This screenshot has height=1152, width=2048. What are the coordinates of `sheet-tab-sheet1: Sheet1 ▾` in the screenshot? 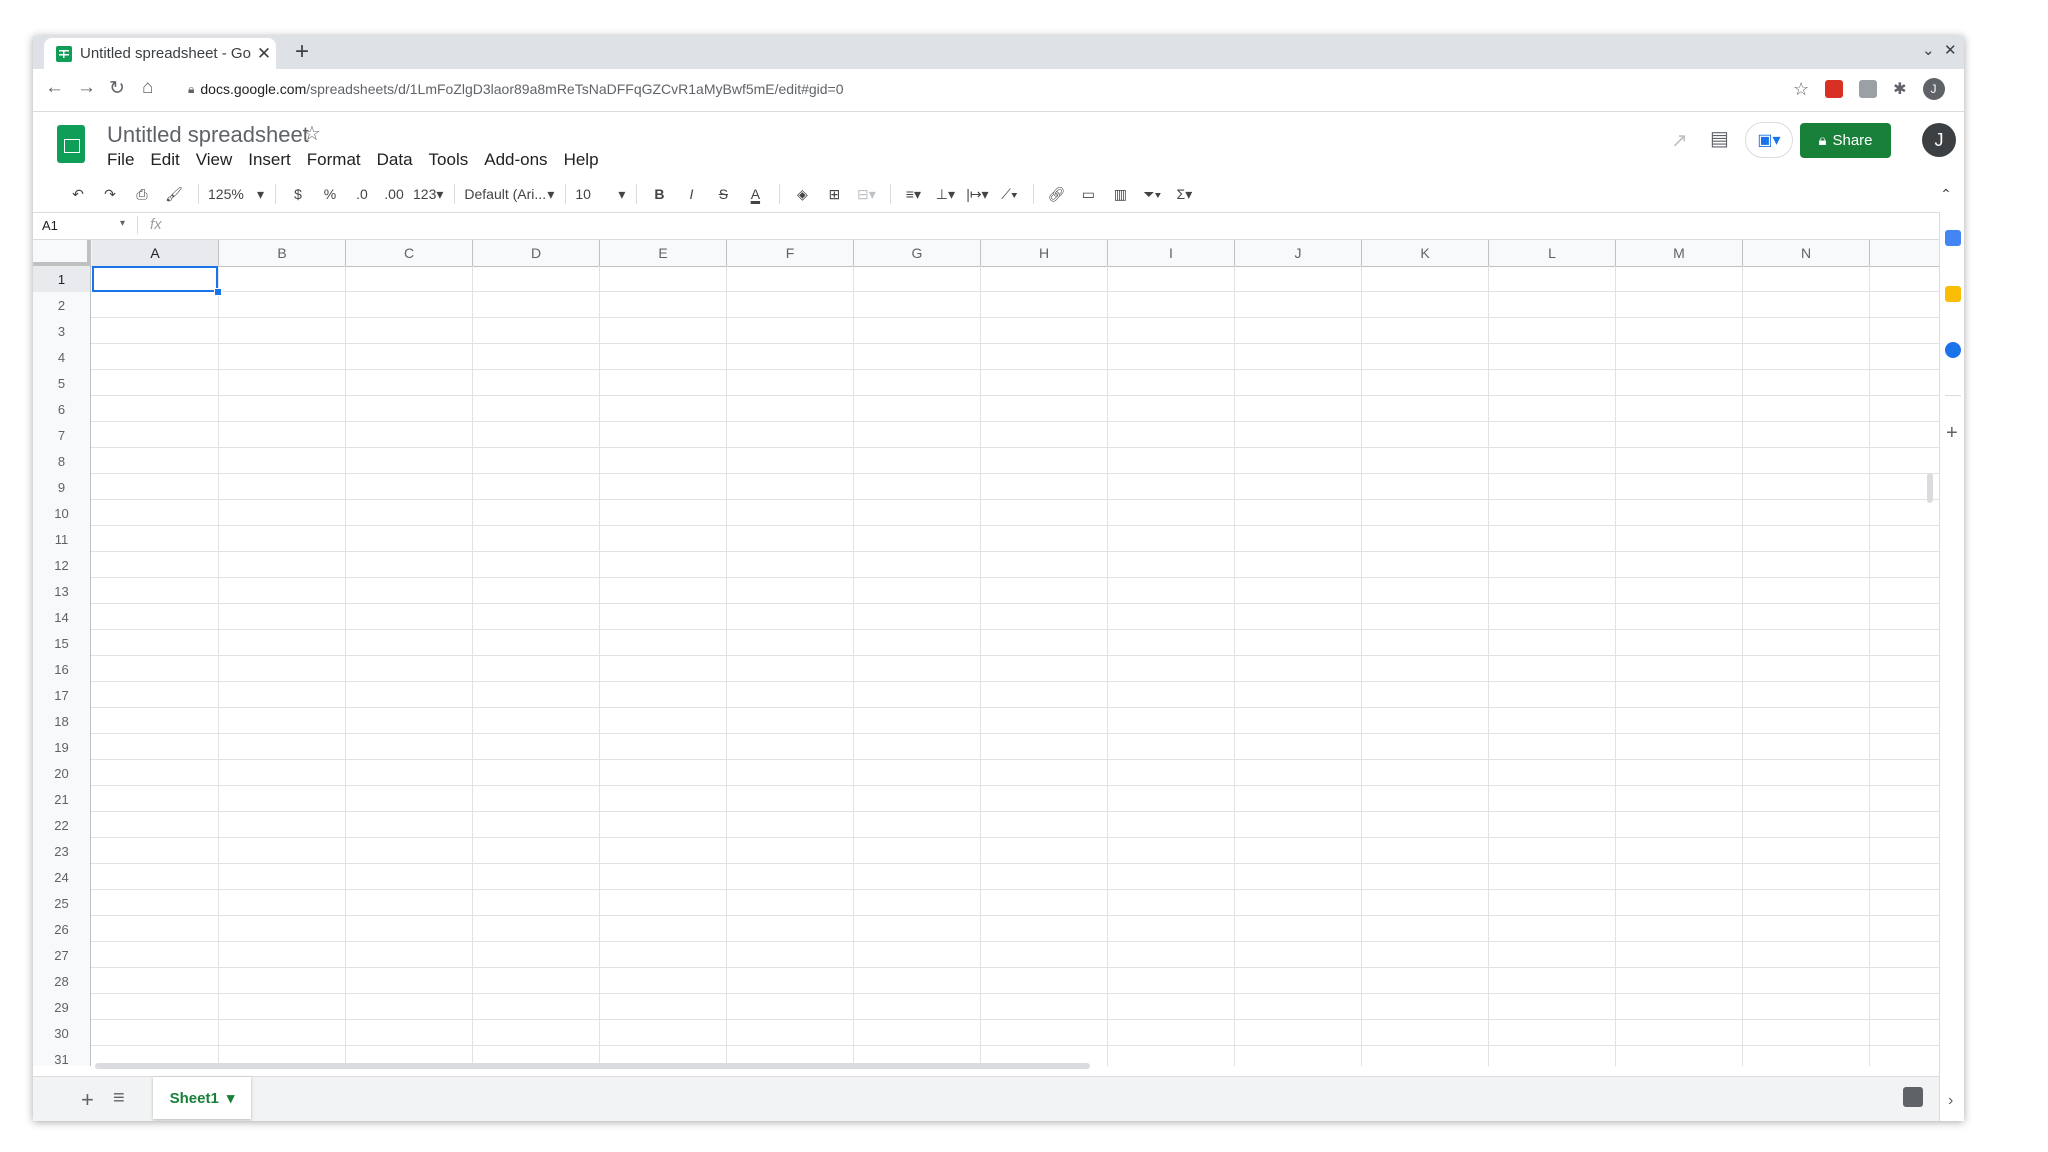 It's located at (202, 1098).